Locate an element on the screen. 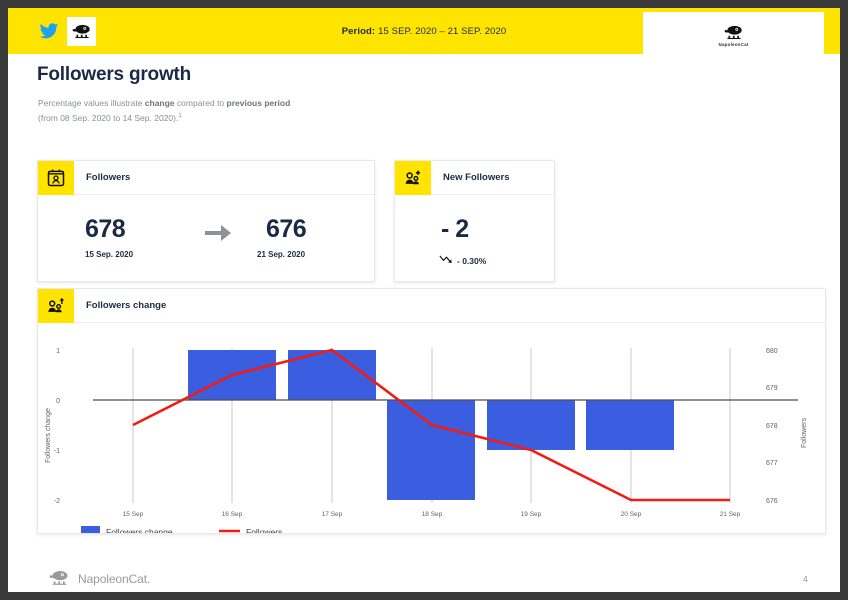  followers-end-date: 21 Sep. 2020 is located at coordinates (281, 254).